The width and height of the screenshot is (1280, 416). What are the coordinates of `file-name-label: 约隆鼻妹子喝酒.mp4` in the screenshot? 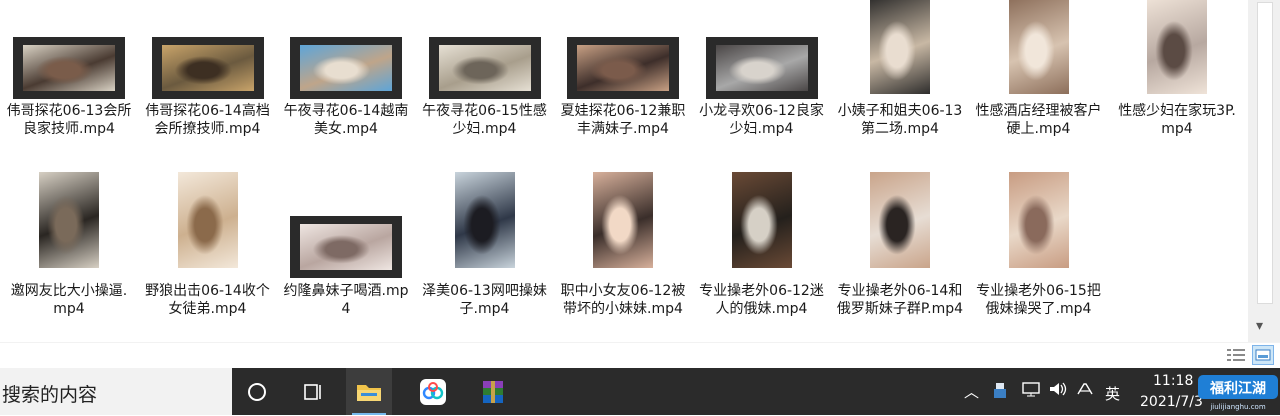 It's located at (346, 300).